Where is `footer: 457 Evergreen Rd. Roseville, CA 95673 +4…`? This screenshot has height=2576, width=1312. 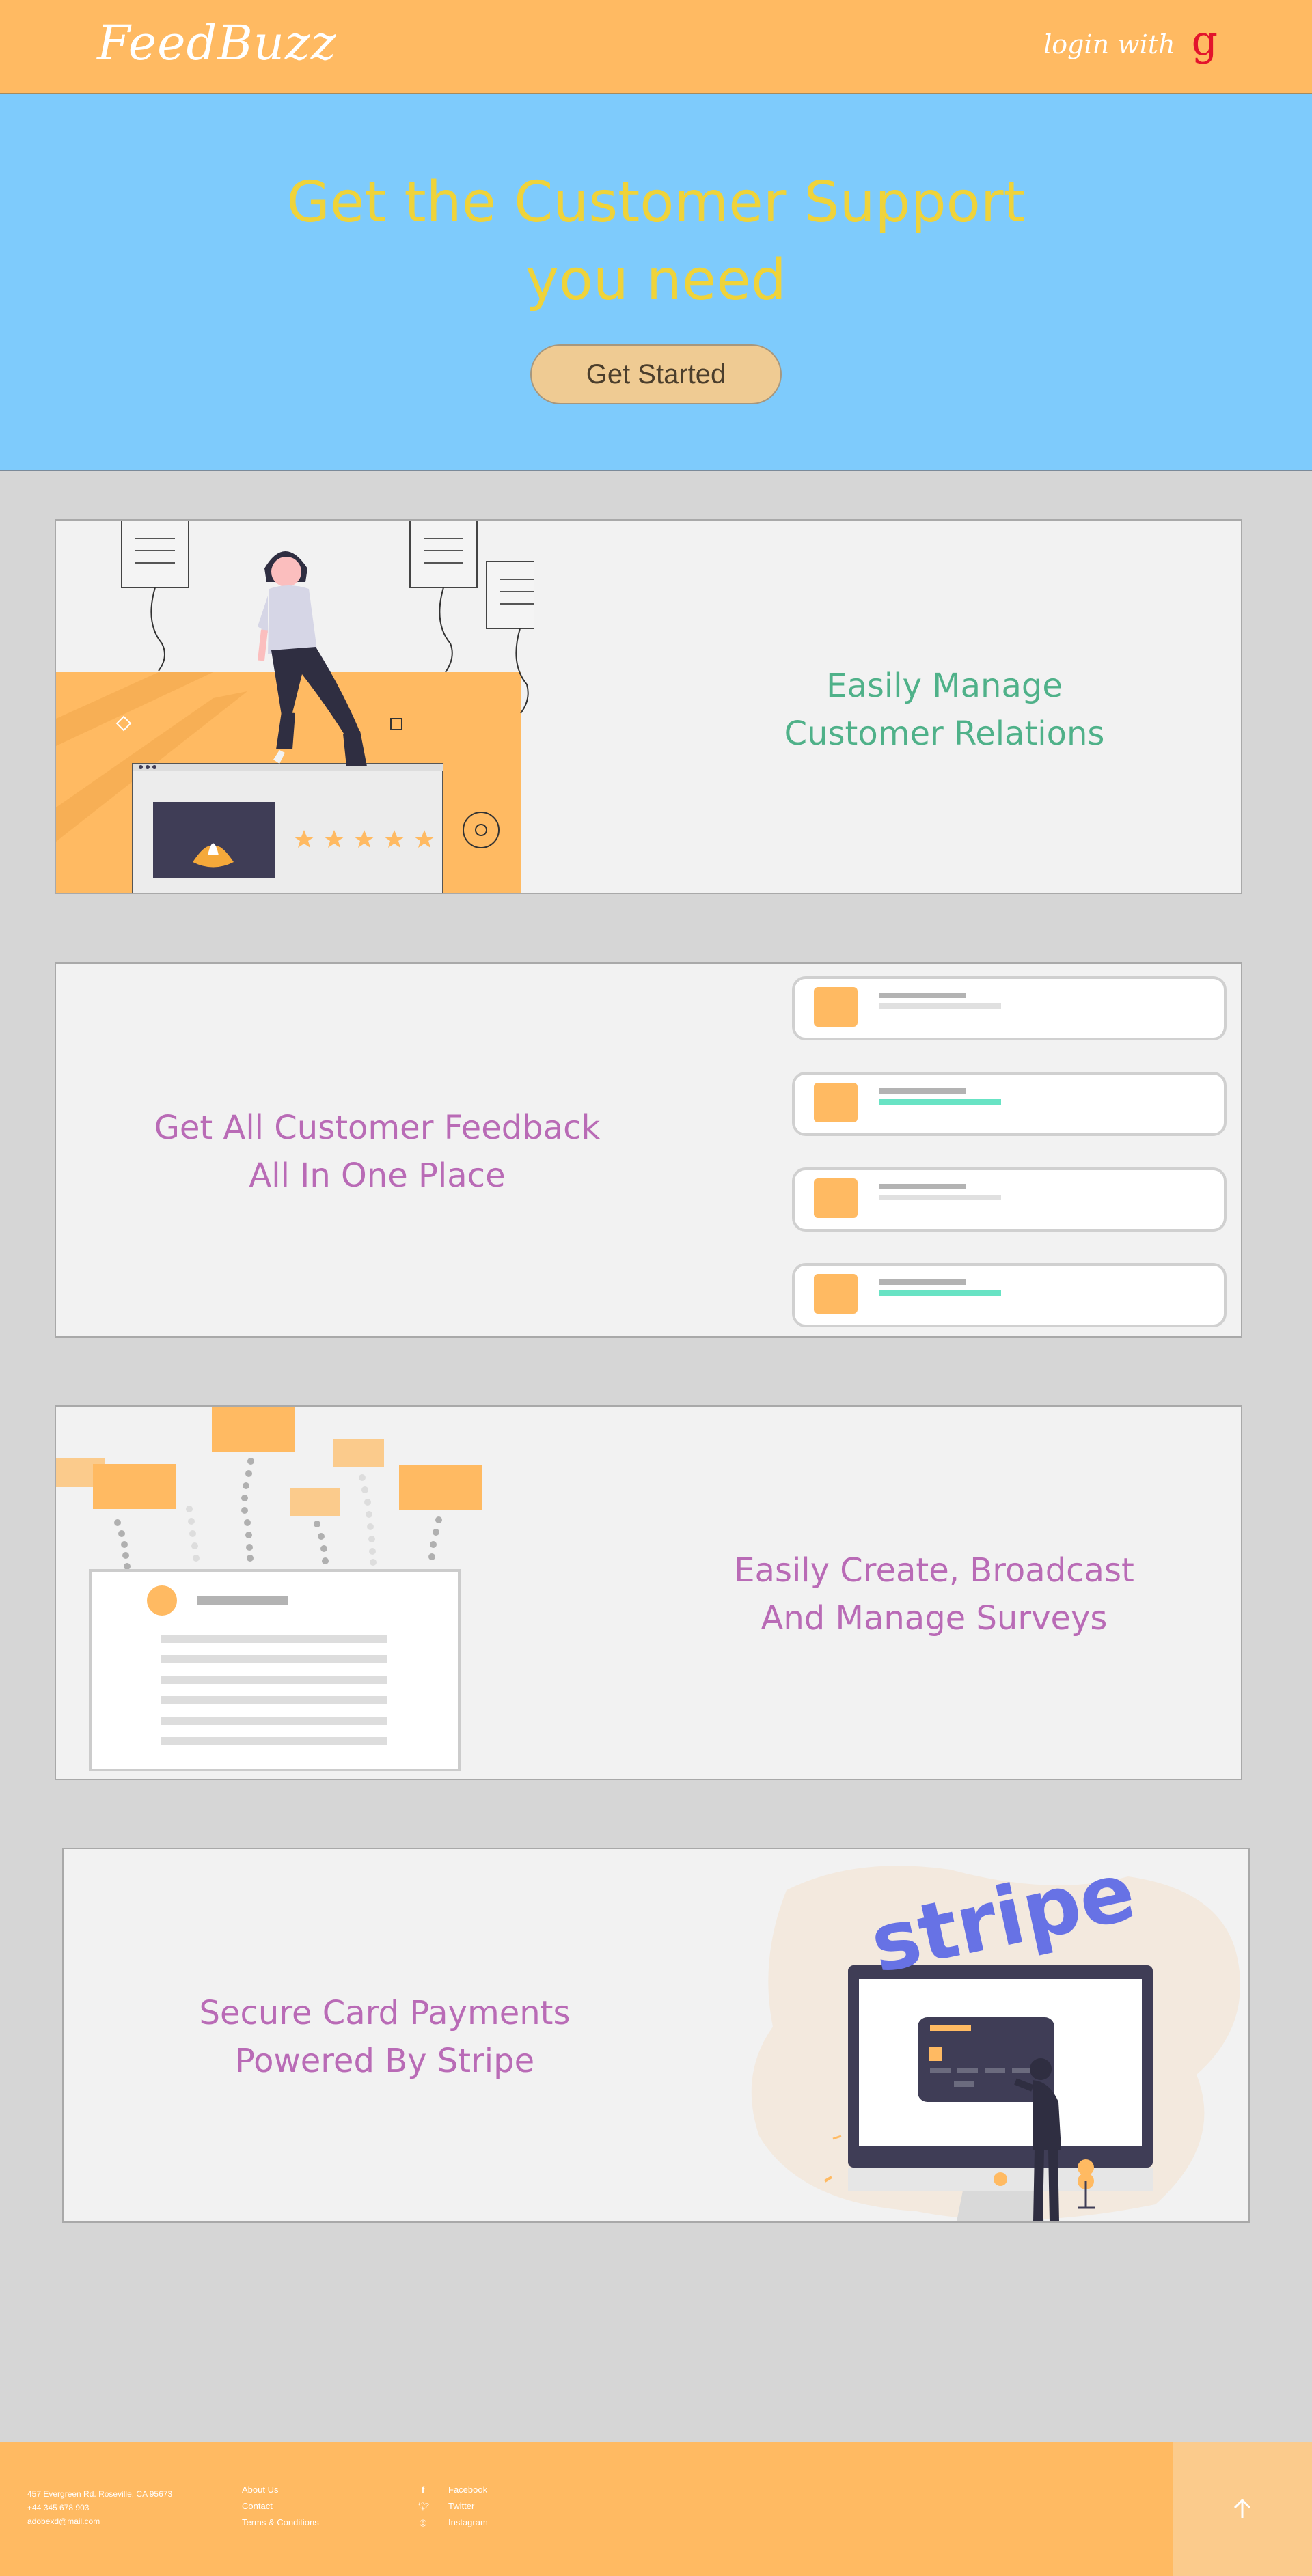
footer: 457 Evergreen Rd. Roseville, CA 95673 +4… is located at coordinates (656, 2509).